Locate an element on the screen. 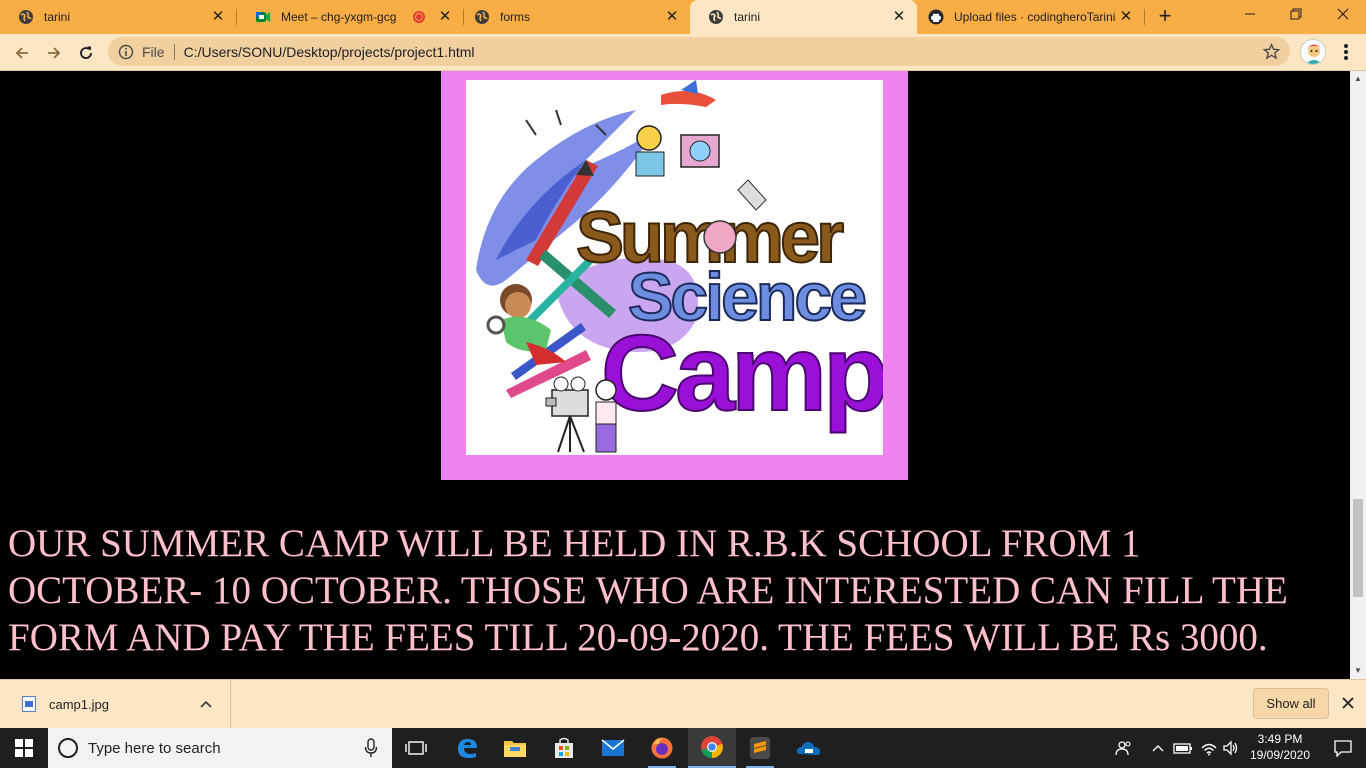  scroll-up-arrow-icon: ▲ is located at coordinates (1358, 79).